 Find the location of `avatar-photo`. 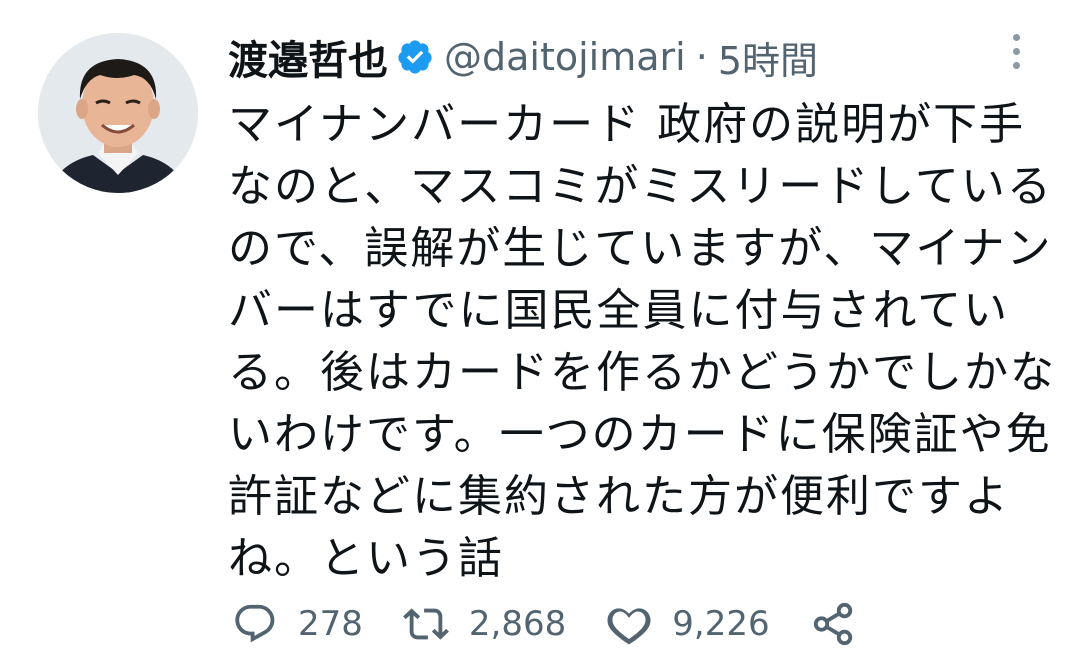

avatar-photo is located at coordinates (118, 113).